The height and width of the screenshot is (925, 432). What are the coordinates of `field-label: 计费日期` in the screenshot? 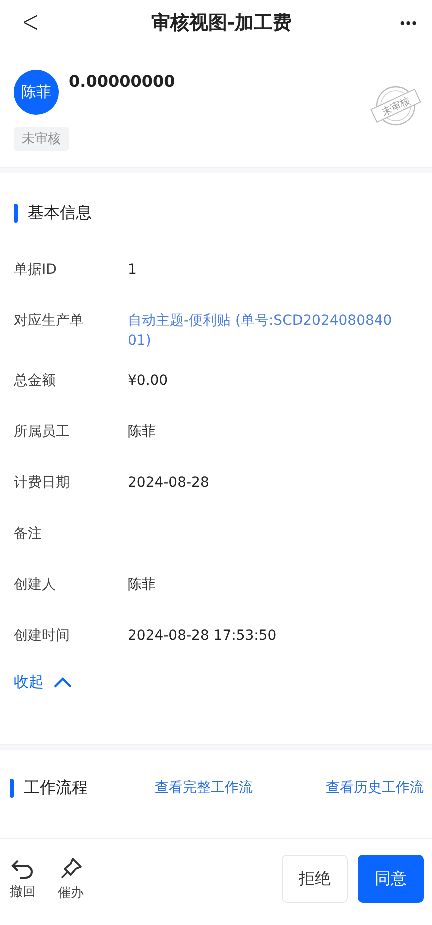 It's located at (42, 483).